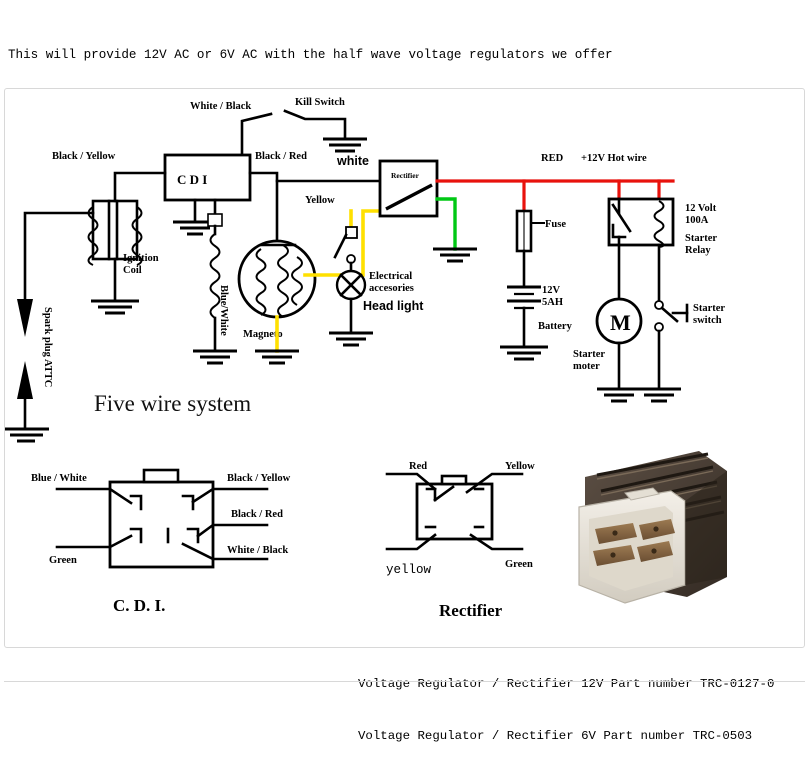 Image resolution: width=809 pixels, height=763 pixels. Describe the element at coordinates (141, 258) in the screenshot. I see `ignition-coil-label-1: Ignition` at that location.